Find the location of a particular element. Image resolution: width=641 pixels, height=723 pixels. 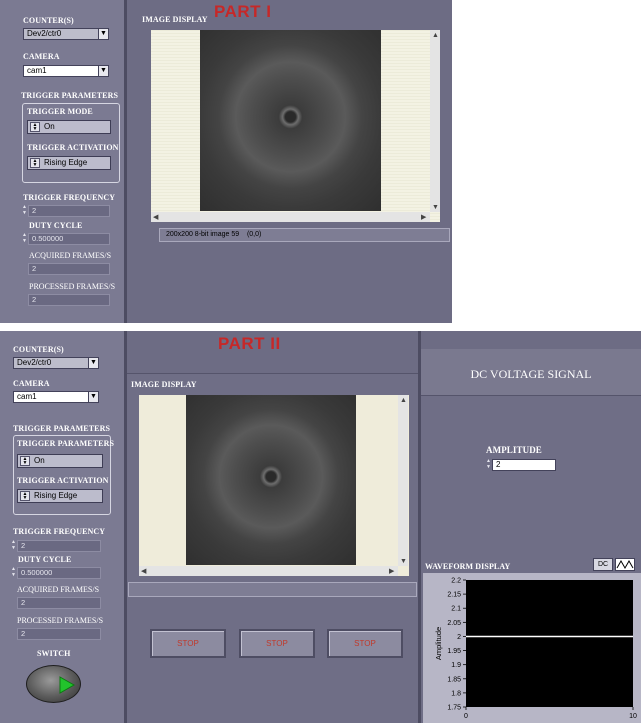

stop-button-3: STOP is located at coordinates (365, 643).